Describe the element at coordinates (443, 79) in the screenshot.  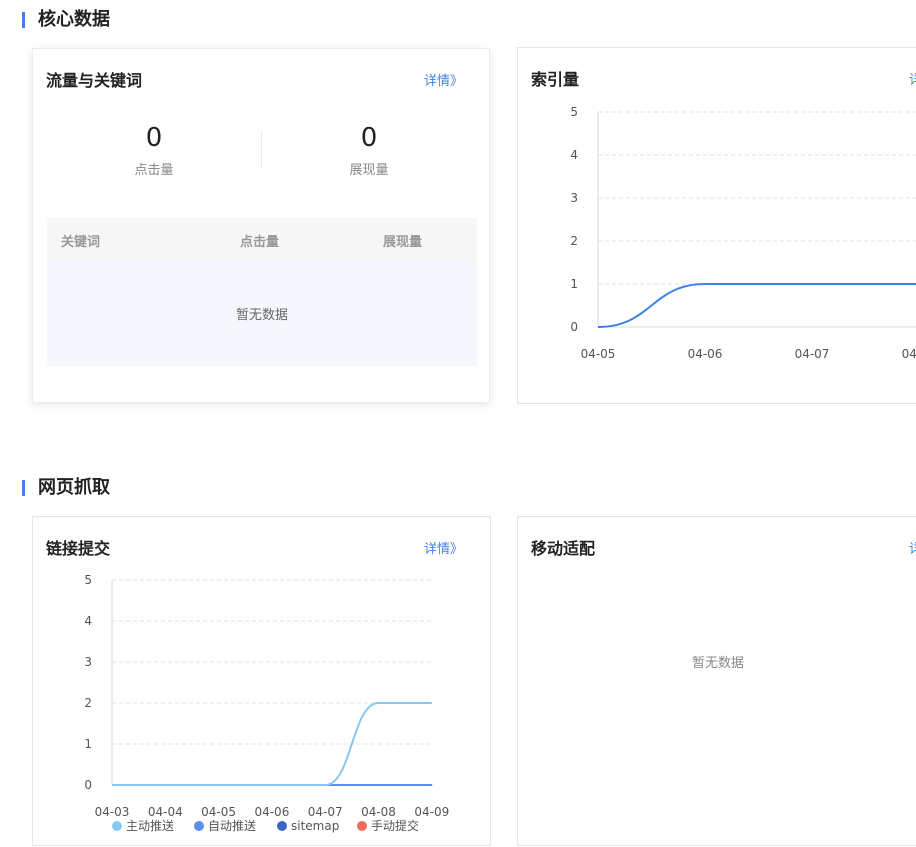
I see `detail-link: 详情》` at that location.